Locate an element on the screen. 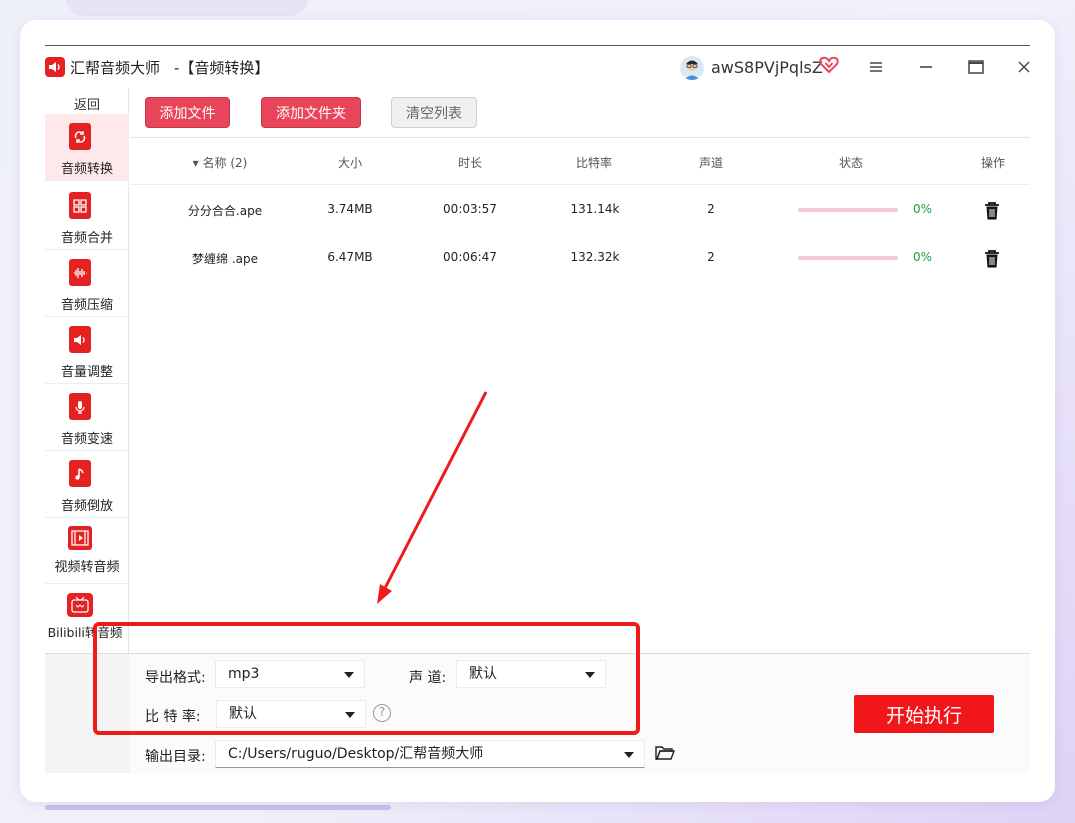  app-title: 汇帮音频大师 -【音频转换】 is located at coordinates (169, 67).